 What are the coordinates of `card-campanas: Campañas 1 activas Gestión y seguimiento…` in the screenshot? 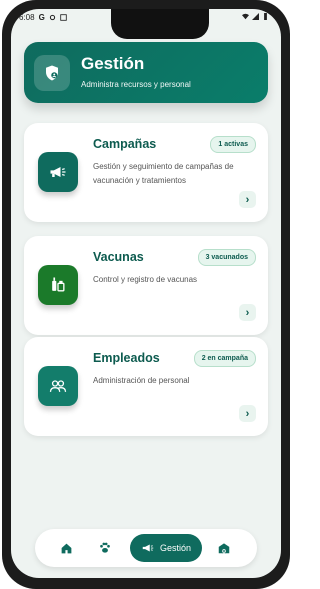 It's located at (146, 172).